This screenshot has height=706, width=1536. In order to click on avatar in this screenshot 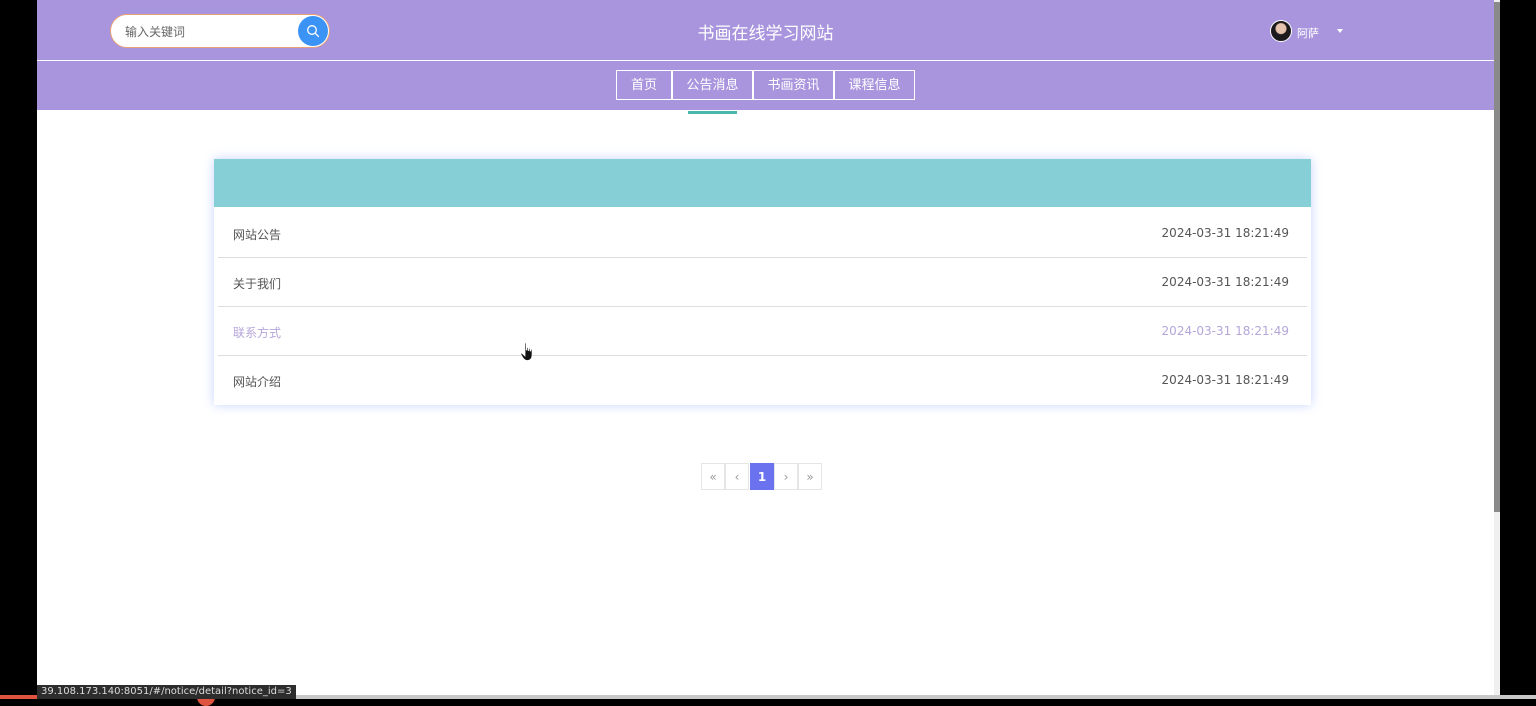, I will do `click(1281, 31)`.